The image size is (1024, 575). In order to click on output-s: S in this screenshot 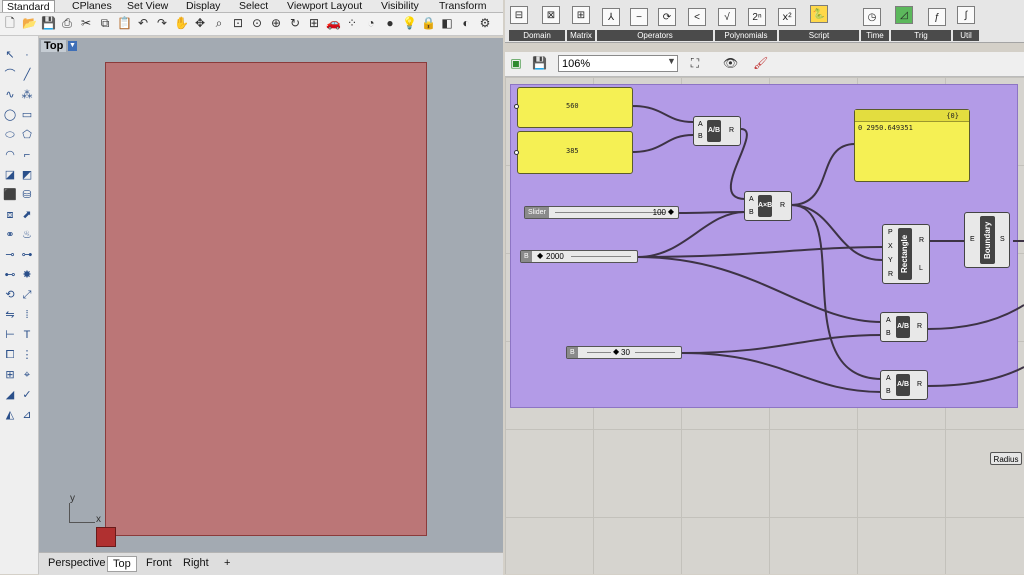, I will do `click(1002, 239)`.